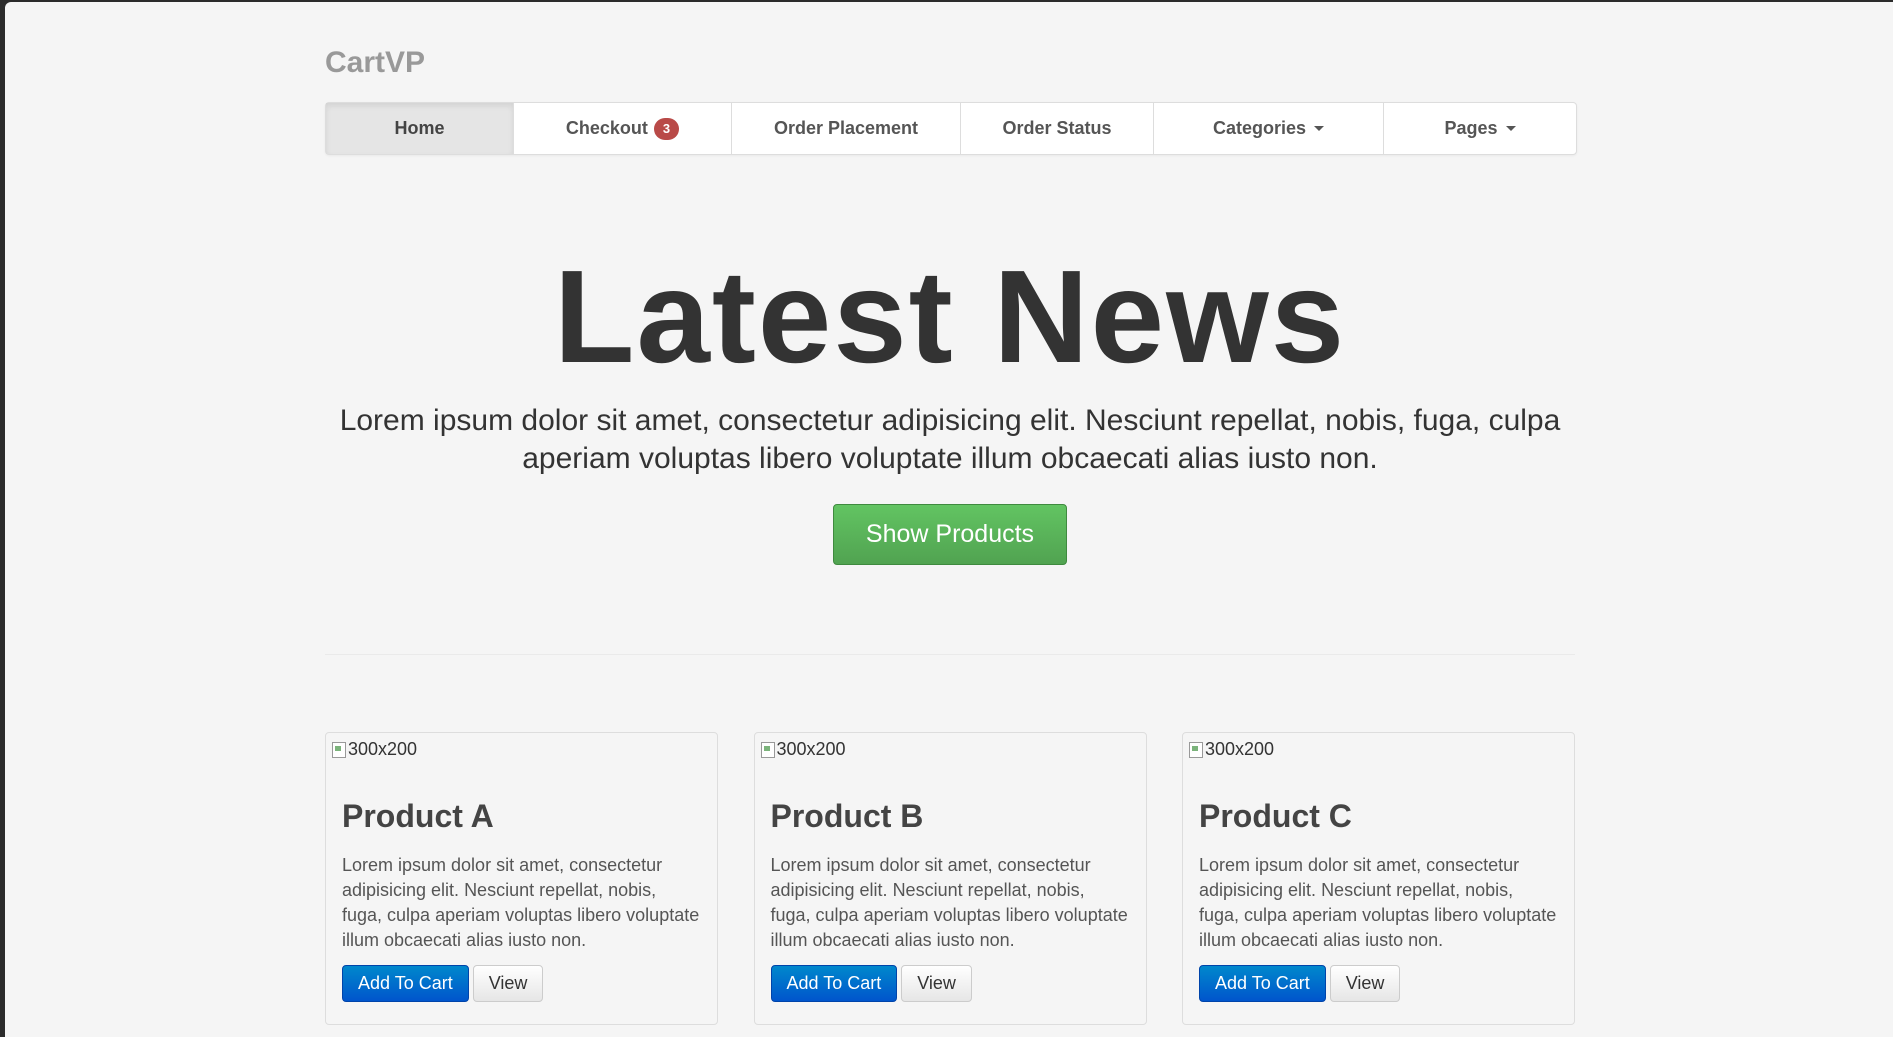 The height and width of the screenshot is (1037, 1893). Describe the element at coordinates (1471, 128) in the screenshot. I see `nav-pages-label: Pages` at that location.